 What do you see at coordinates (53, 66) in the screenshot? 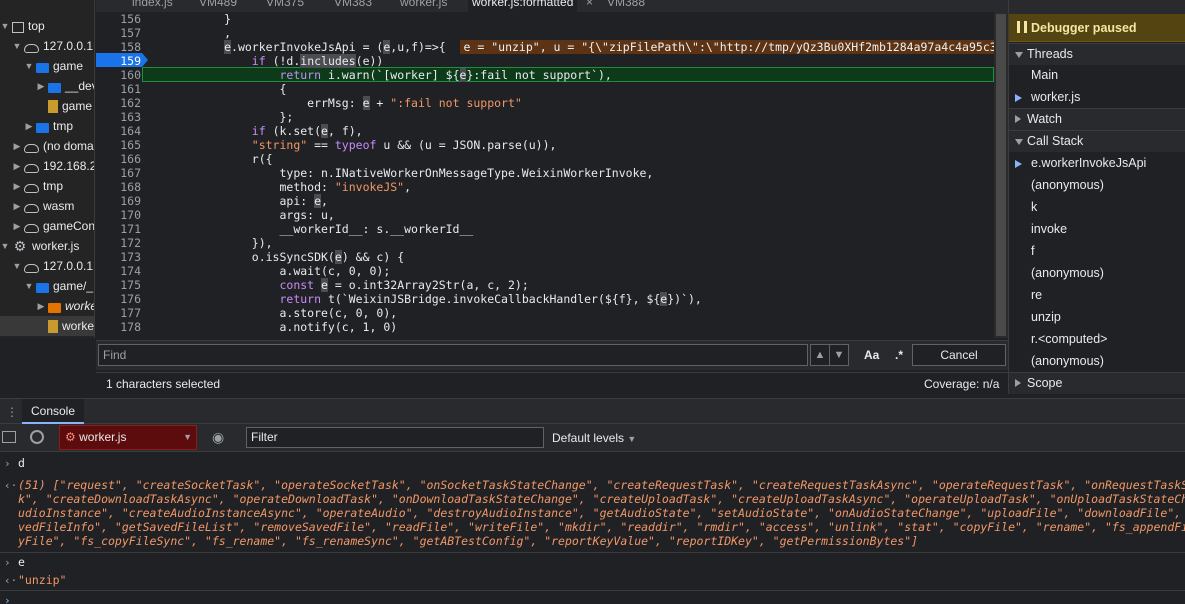
I see `tree-item: ▼ game` at bounding box center [53, 66].